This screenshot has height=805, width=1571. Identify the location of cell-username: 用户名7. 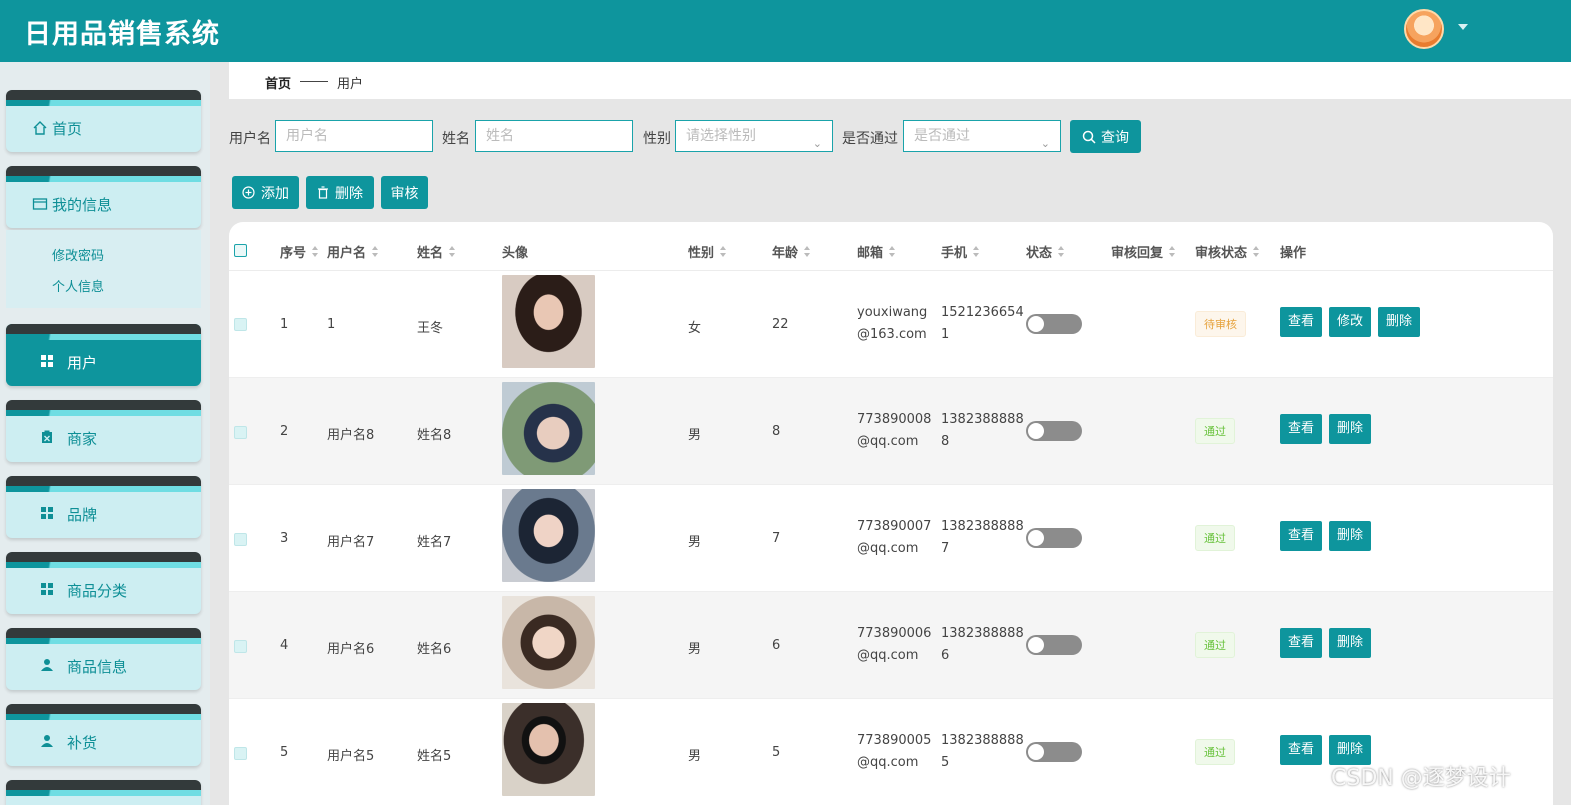
(351, 542).